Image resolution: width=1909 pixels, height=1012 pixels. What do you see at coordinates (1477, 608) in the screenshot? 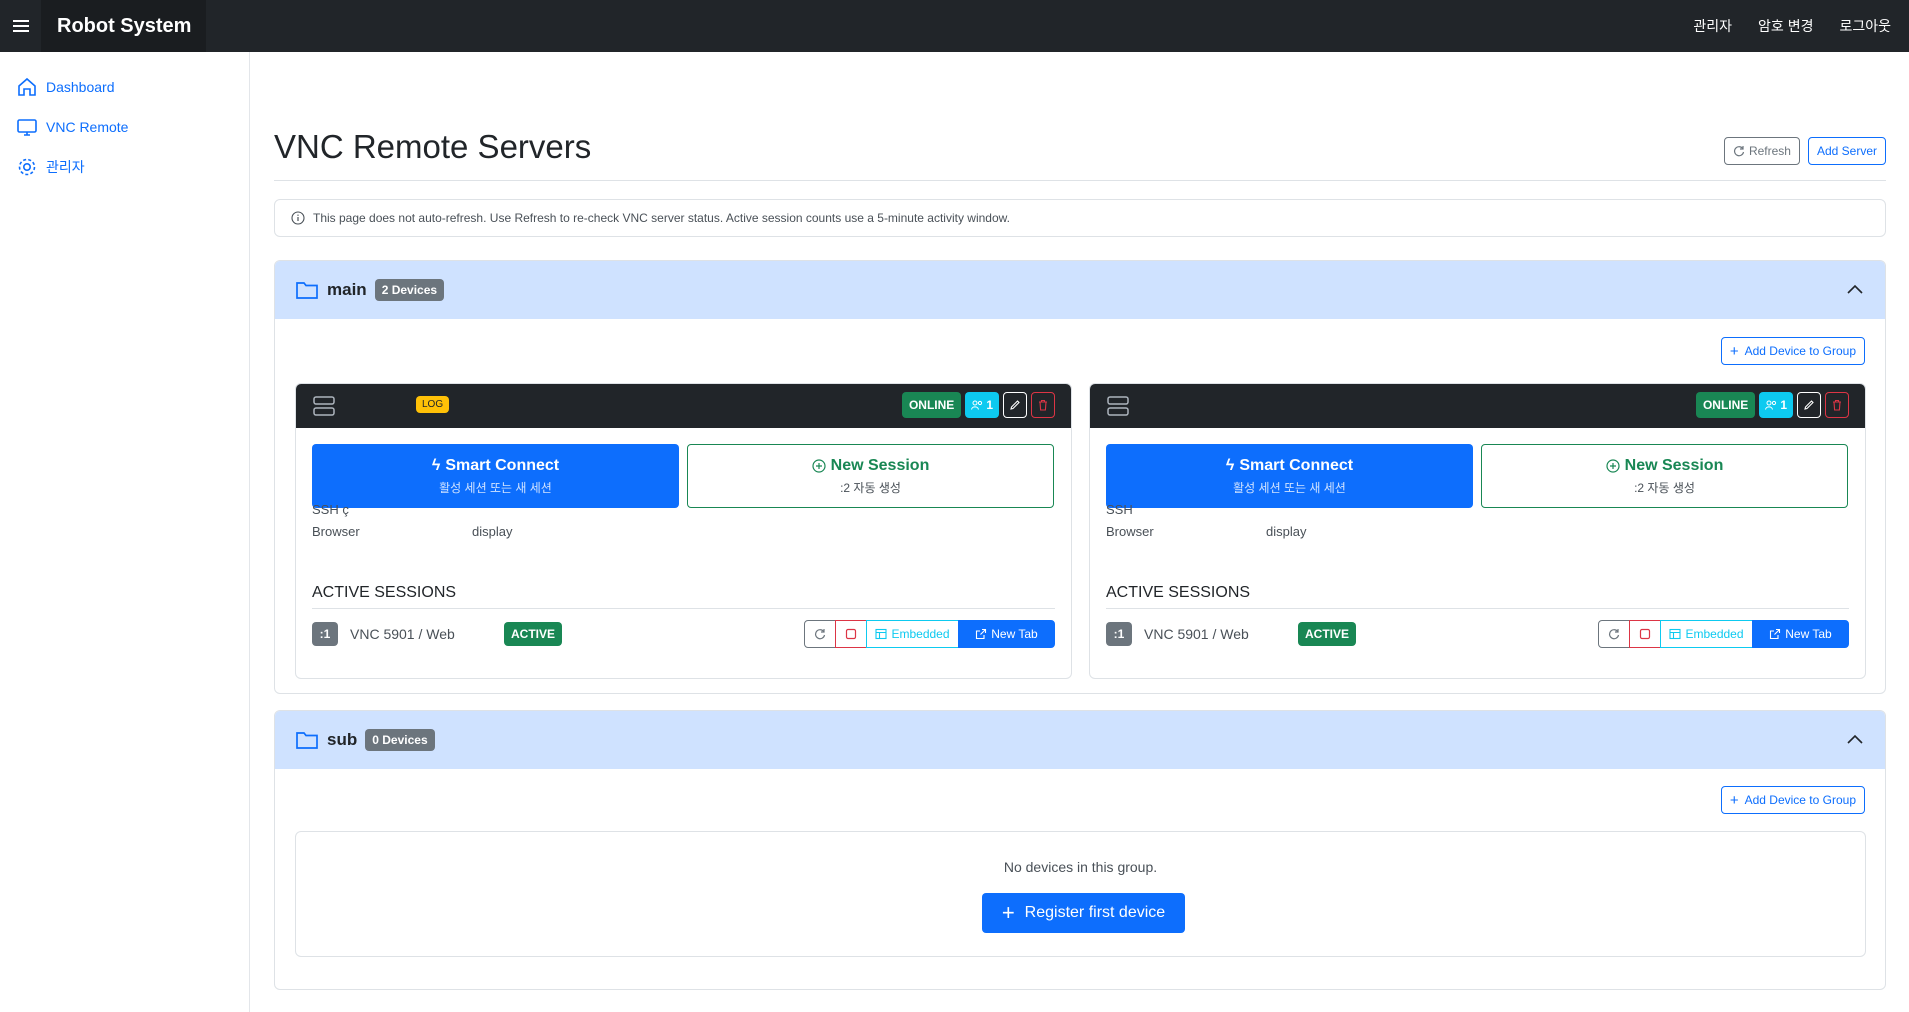
I see `sessions-divider` at bounding box center [1477, 608].